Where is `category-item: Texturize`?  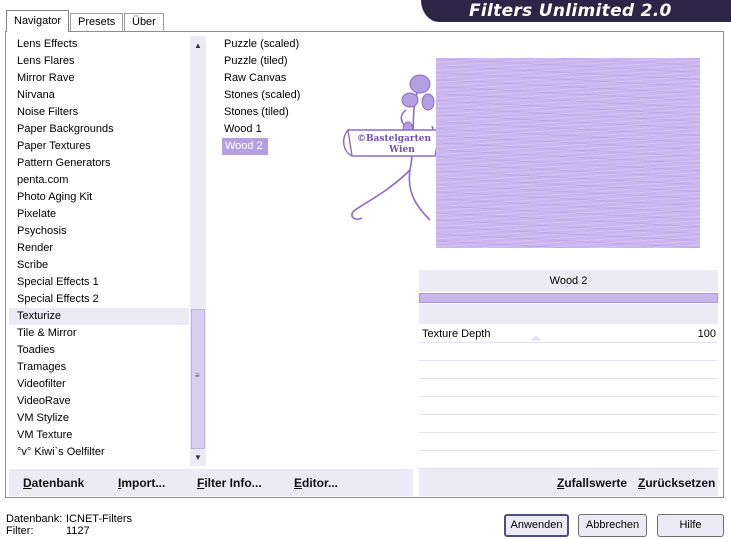
category-item: Texturize is located at coordinates (99, 316).